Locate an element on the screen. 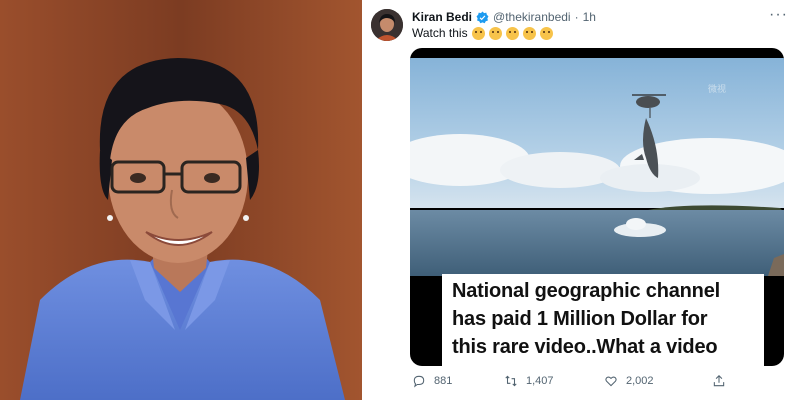  author-avatar is located at coordinates (387, 25).